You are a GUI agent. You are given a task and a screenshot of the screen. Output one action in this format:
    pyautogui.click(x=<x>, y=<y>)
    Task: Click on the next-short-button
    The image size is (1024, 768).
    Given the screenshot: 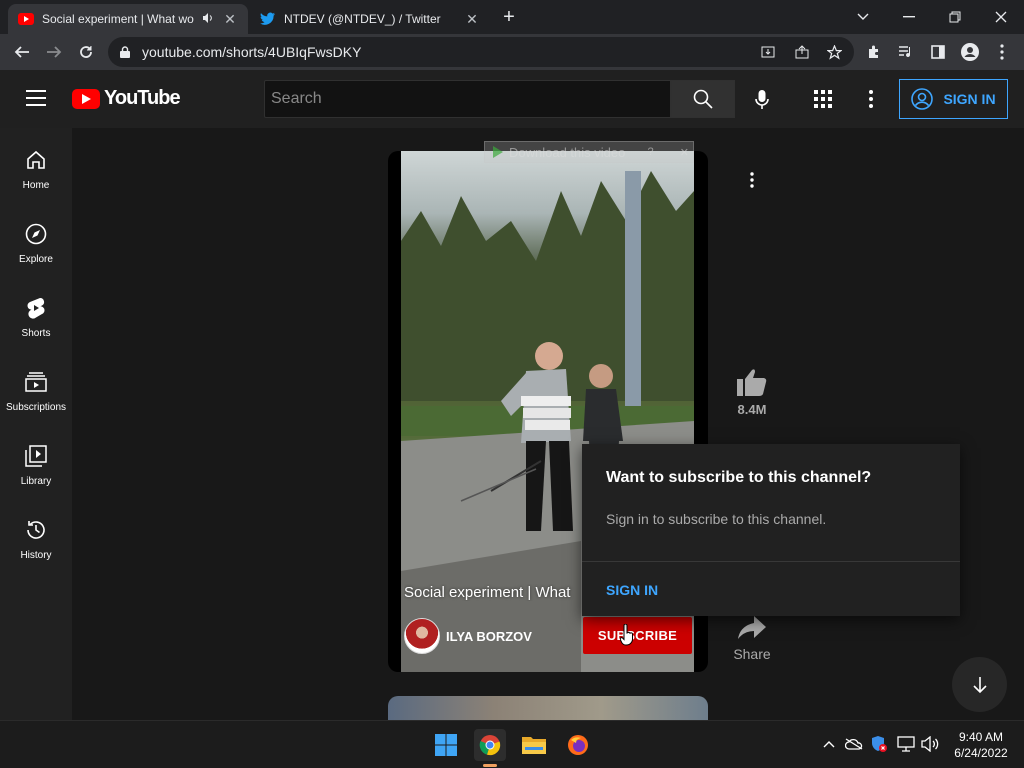 What is the action you would take?
    pyautogui.click(x=979, y=684)
    